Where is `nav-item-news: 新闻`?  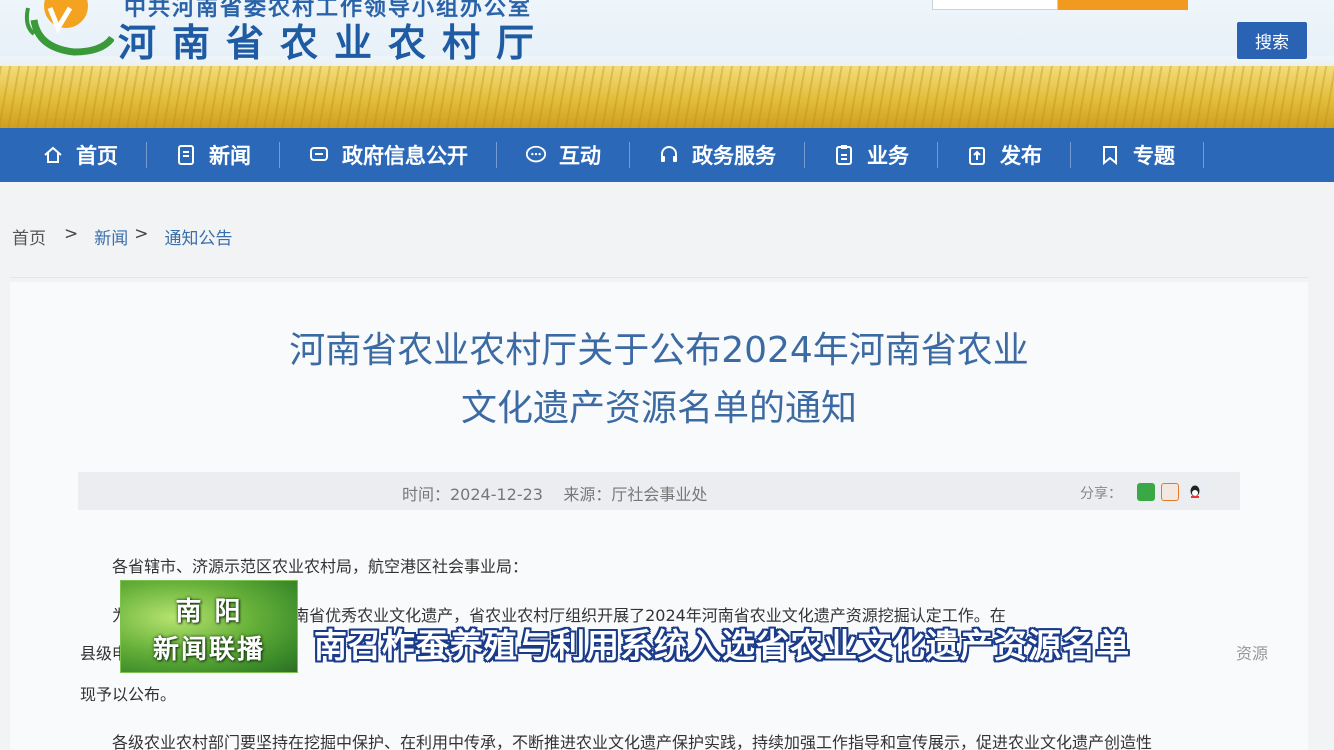
nav-item-news: 新闻 is located at coordinates (213, 155).